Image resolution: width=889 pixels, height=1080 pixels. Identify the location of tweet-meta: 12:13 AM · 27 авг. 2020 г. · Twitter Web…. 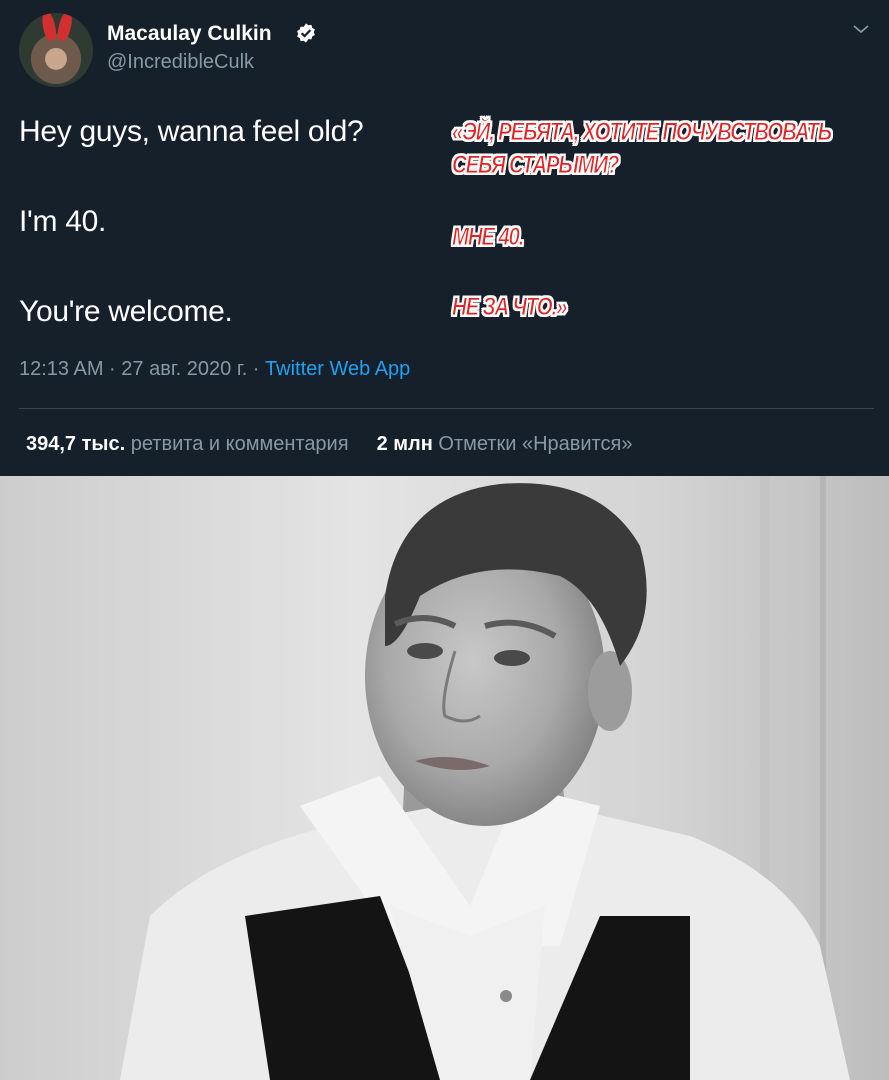
(214, 369).